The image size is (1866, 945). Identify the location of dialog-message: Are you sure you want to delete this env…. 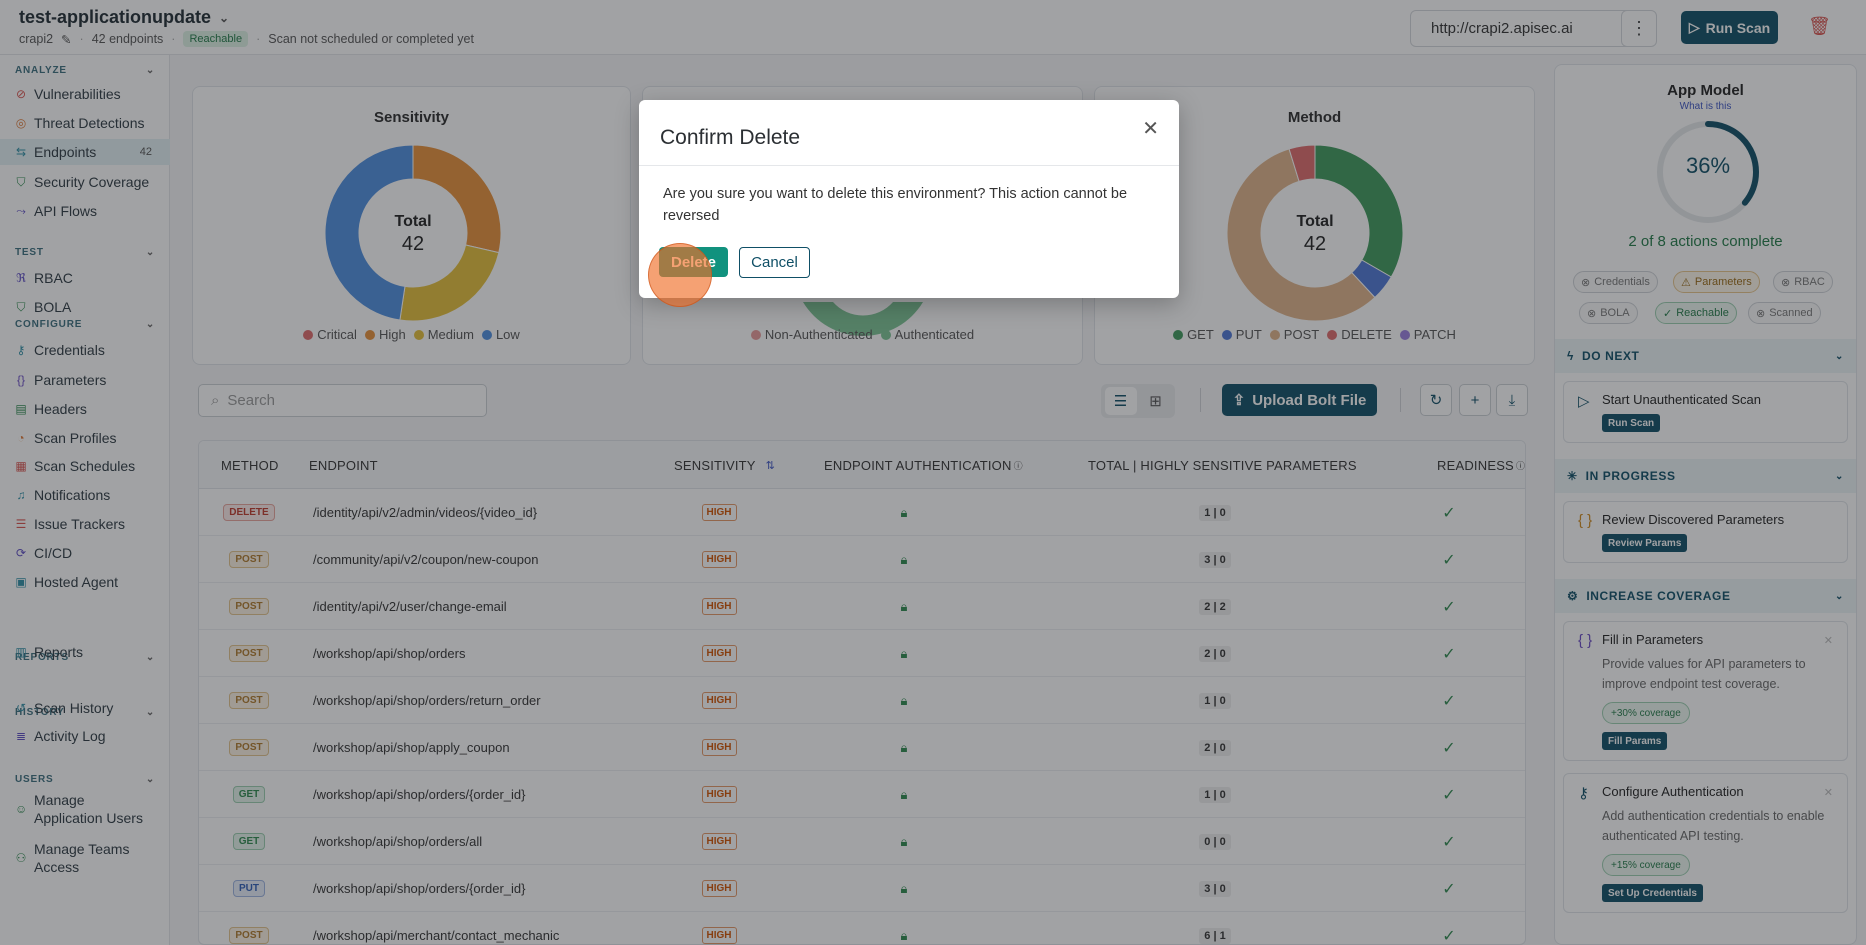
(895, 205).